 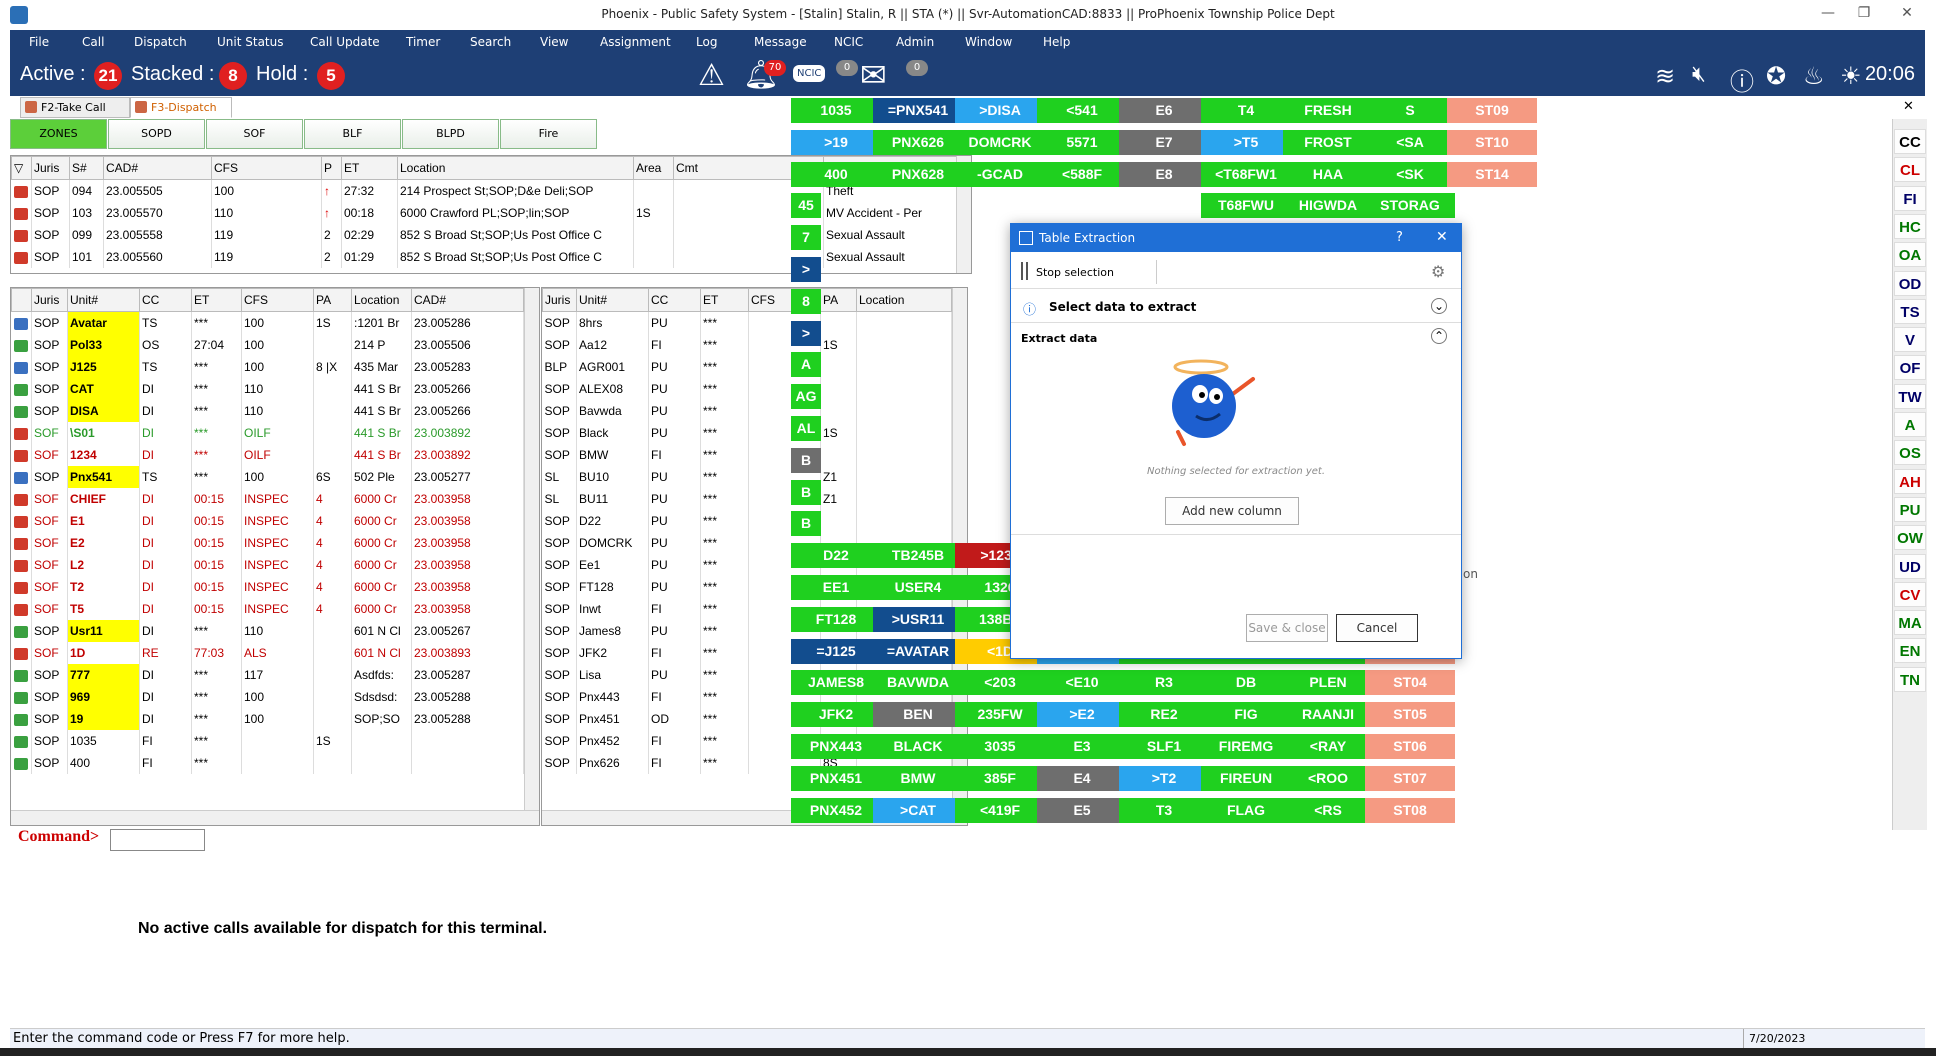 What do you see at coordinates (1492, 142) in the screenshot?
I see `unit-button: ST10` at bounding box center [1492, 142].